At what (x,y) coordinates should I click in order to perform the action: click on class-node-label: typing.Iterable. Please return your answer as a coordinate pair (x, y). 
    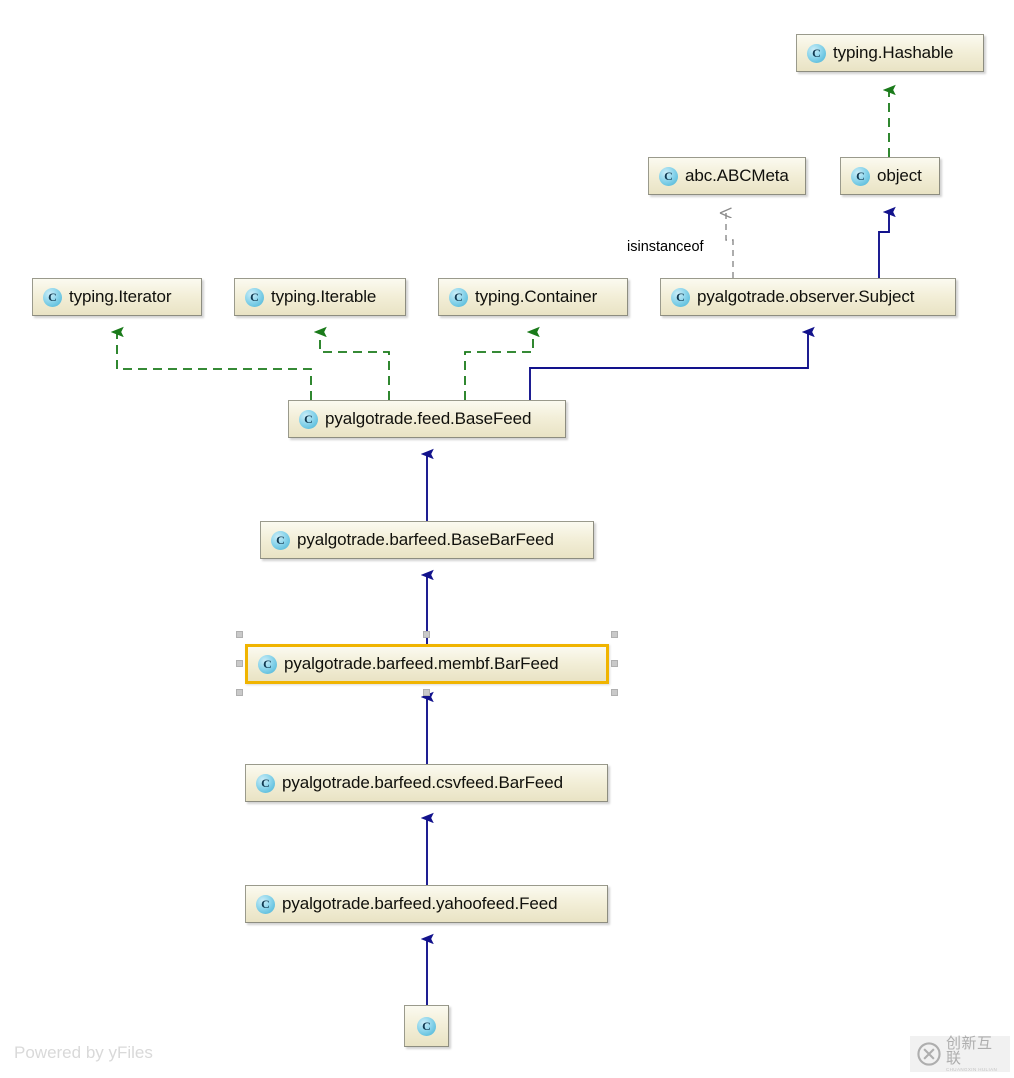
    Looking at the image, I should click on (324, 296).